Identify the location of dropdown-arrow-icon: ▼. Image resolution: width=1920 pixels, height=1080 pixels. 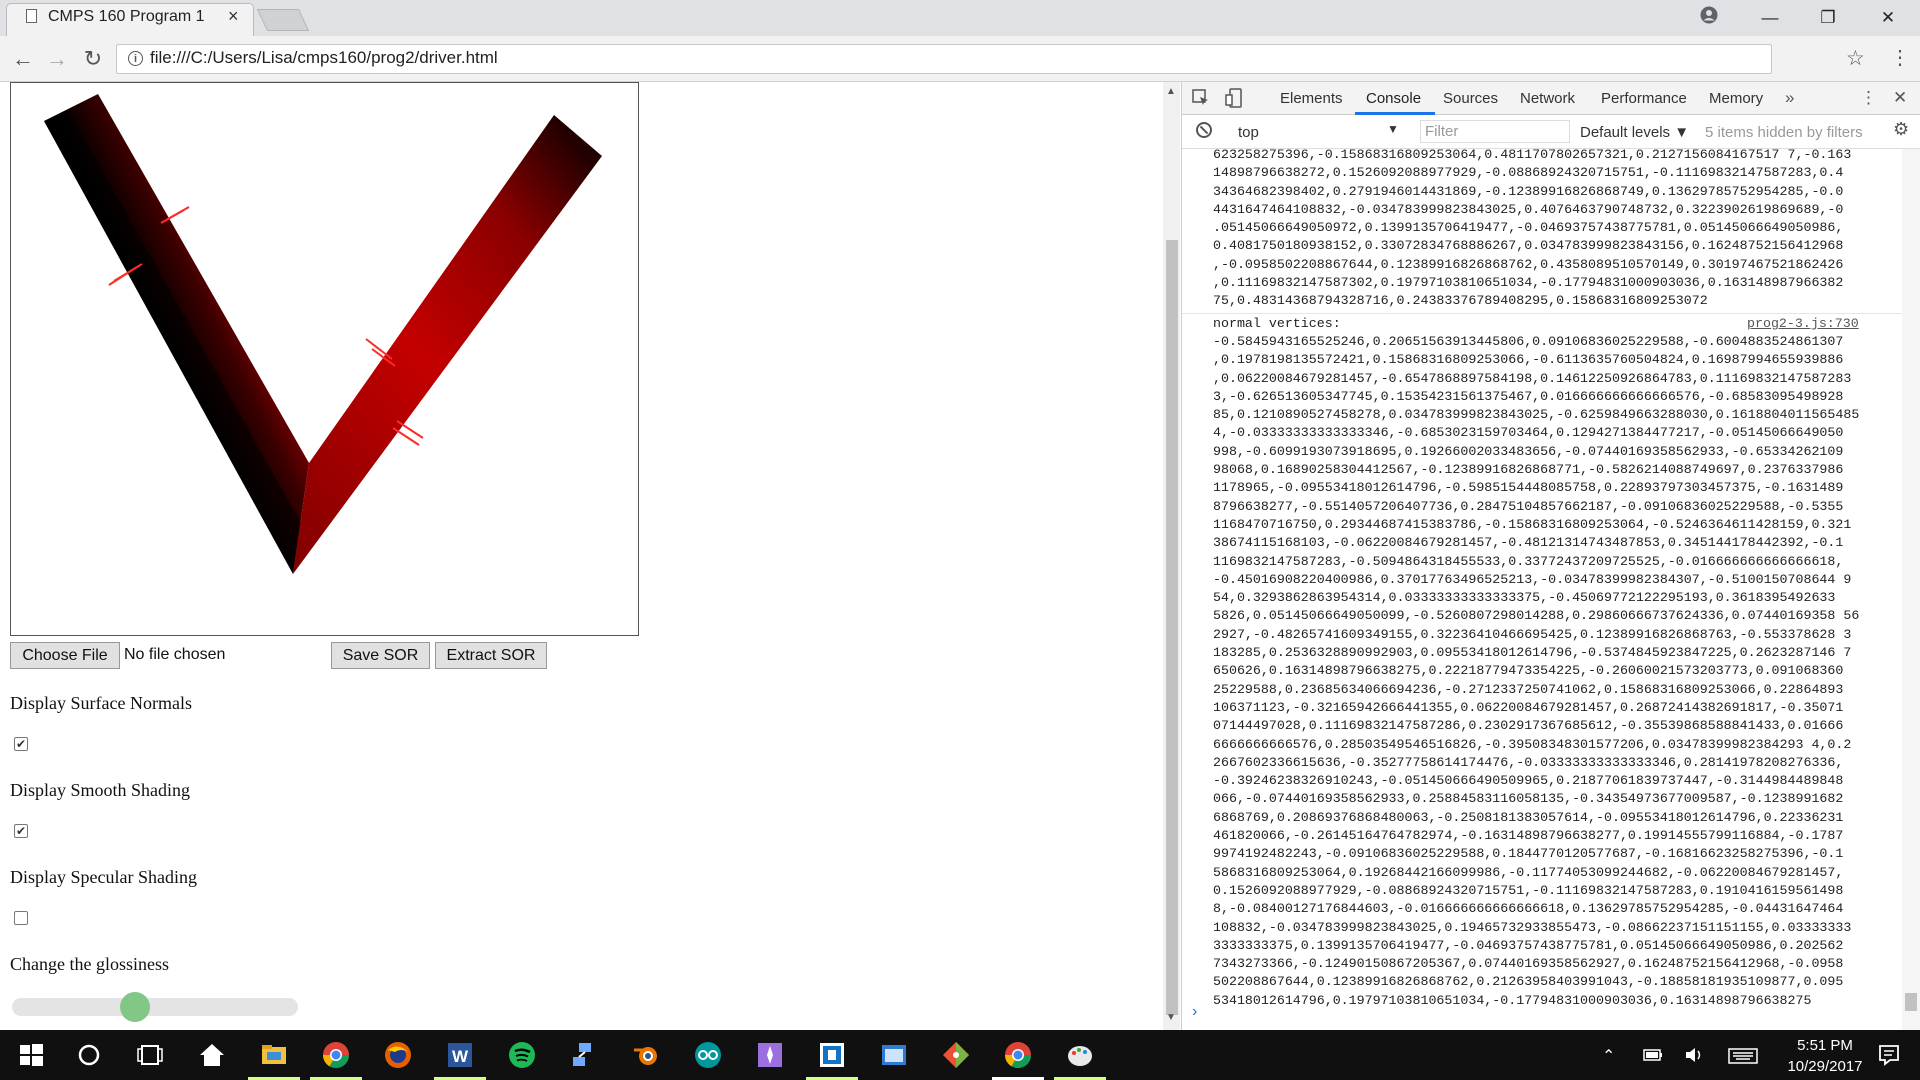
(1393, 129).